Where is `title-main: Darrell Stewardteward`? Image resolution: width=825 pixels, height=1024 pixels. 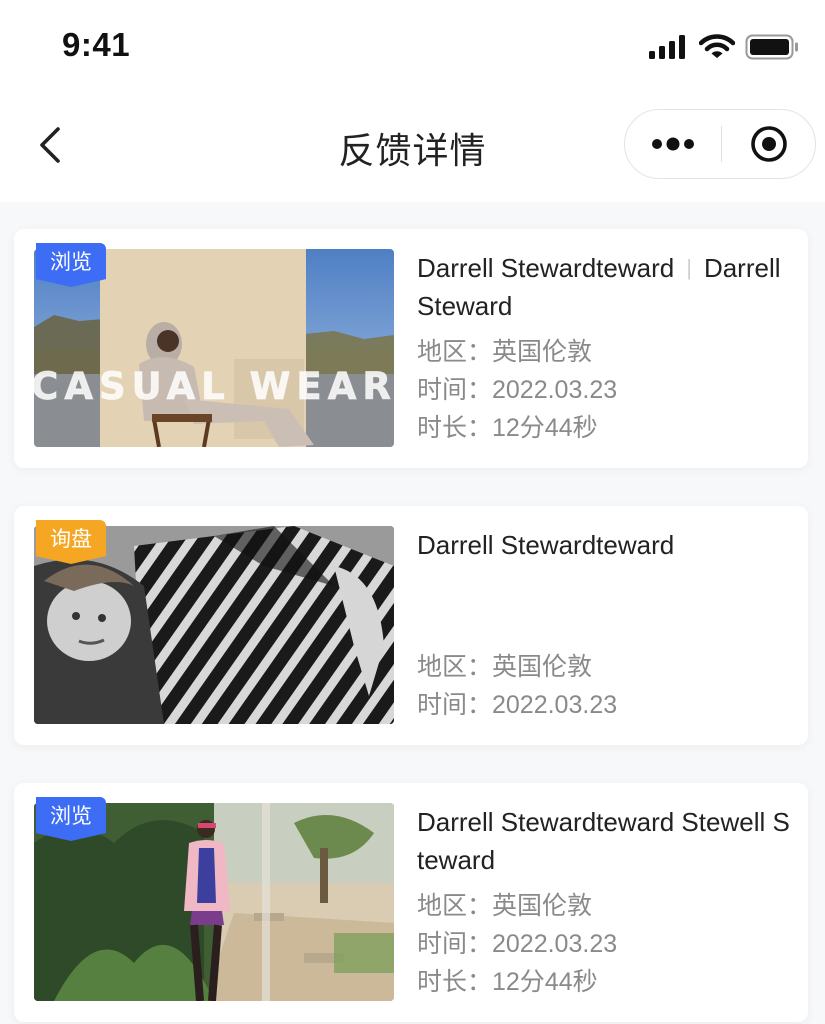
title-main: Darrell Stewardteward is located at coordinates (546, 268).